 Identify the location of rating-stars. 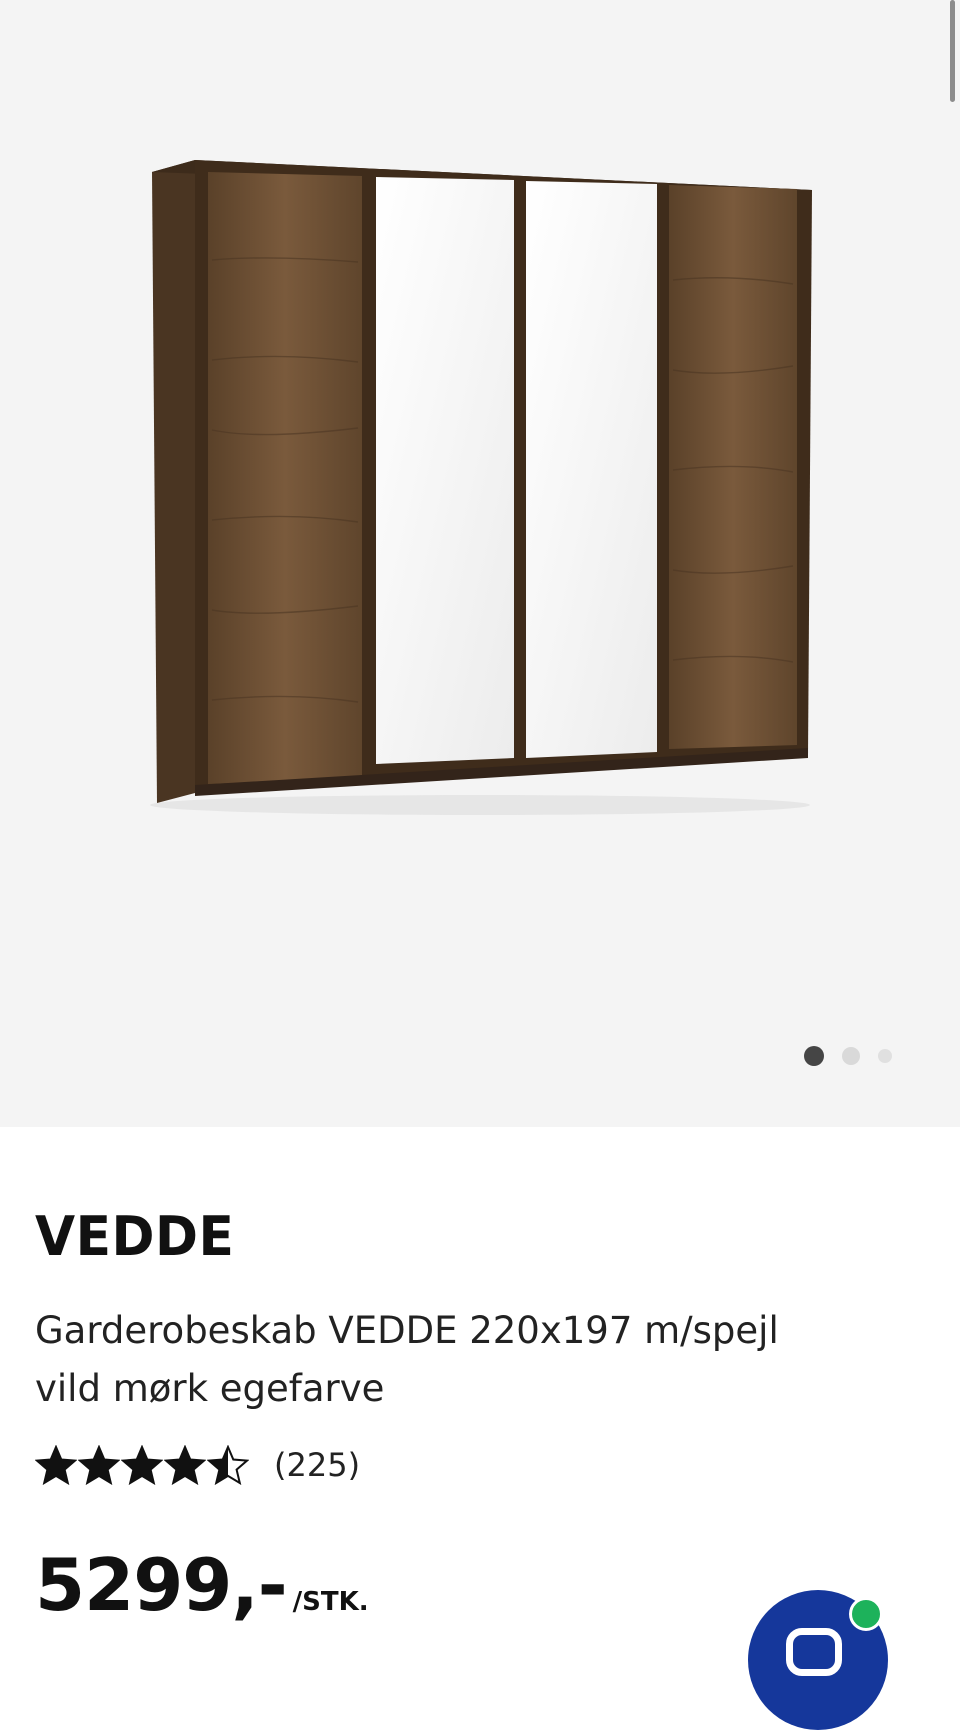
(142, 1465).